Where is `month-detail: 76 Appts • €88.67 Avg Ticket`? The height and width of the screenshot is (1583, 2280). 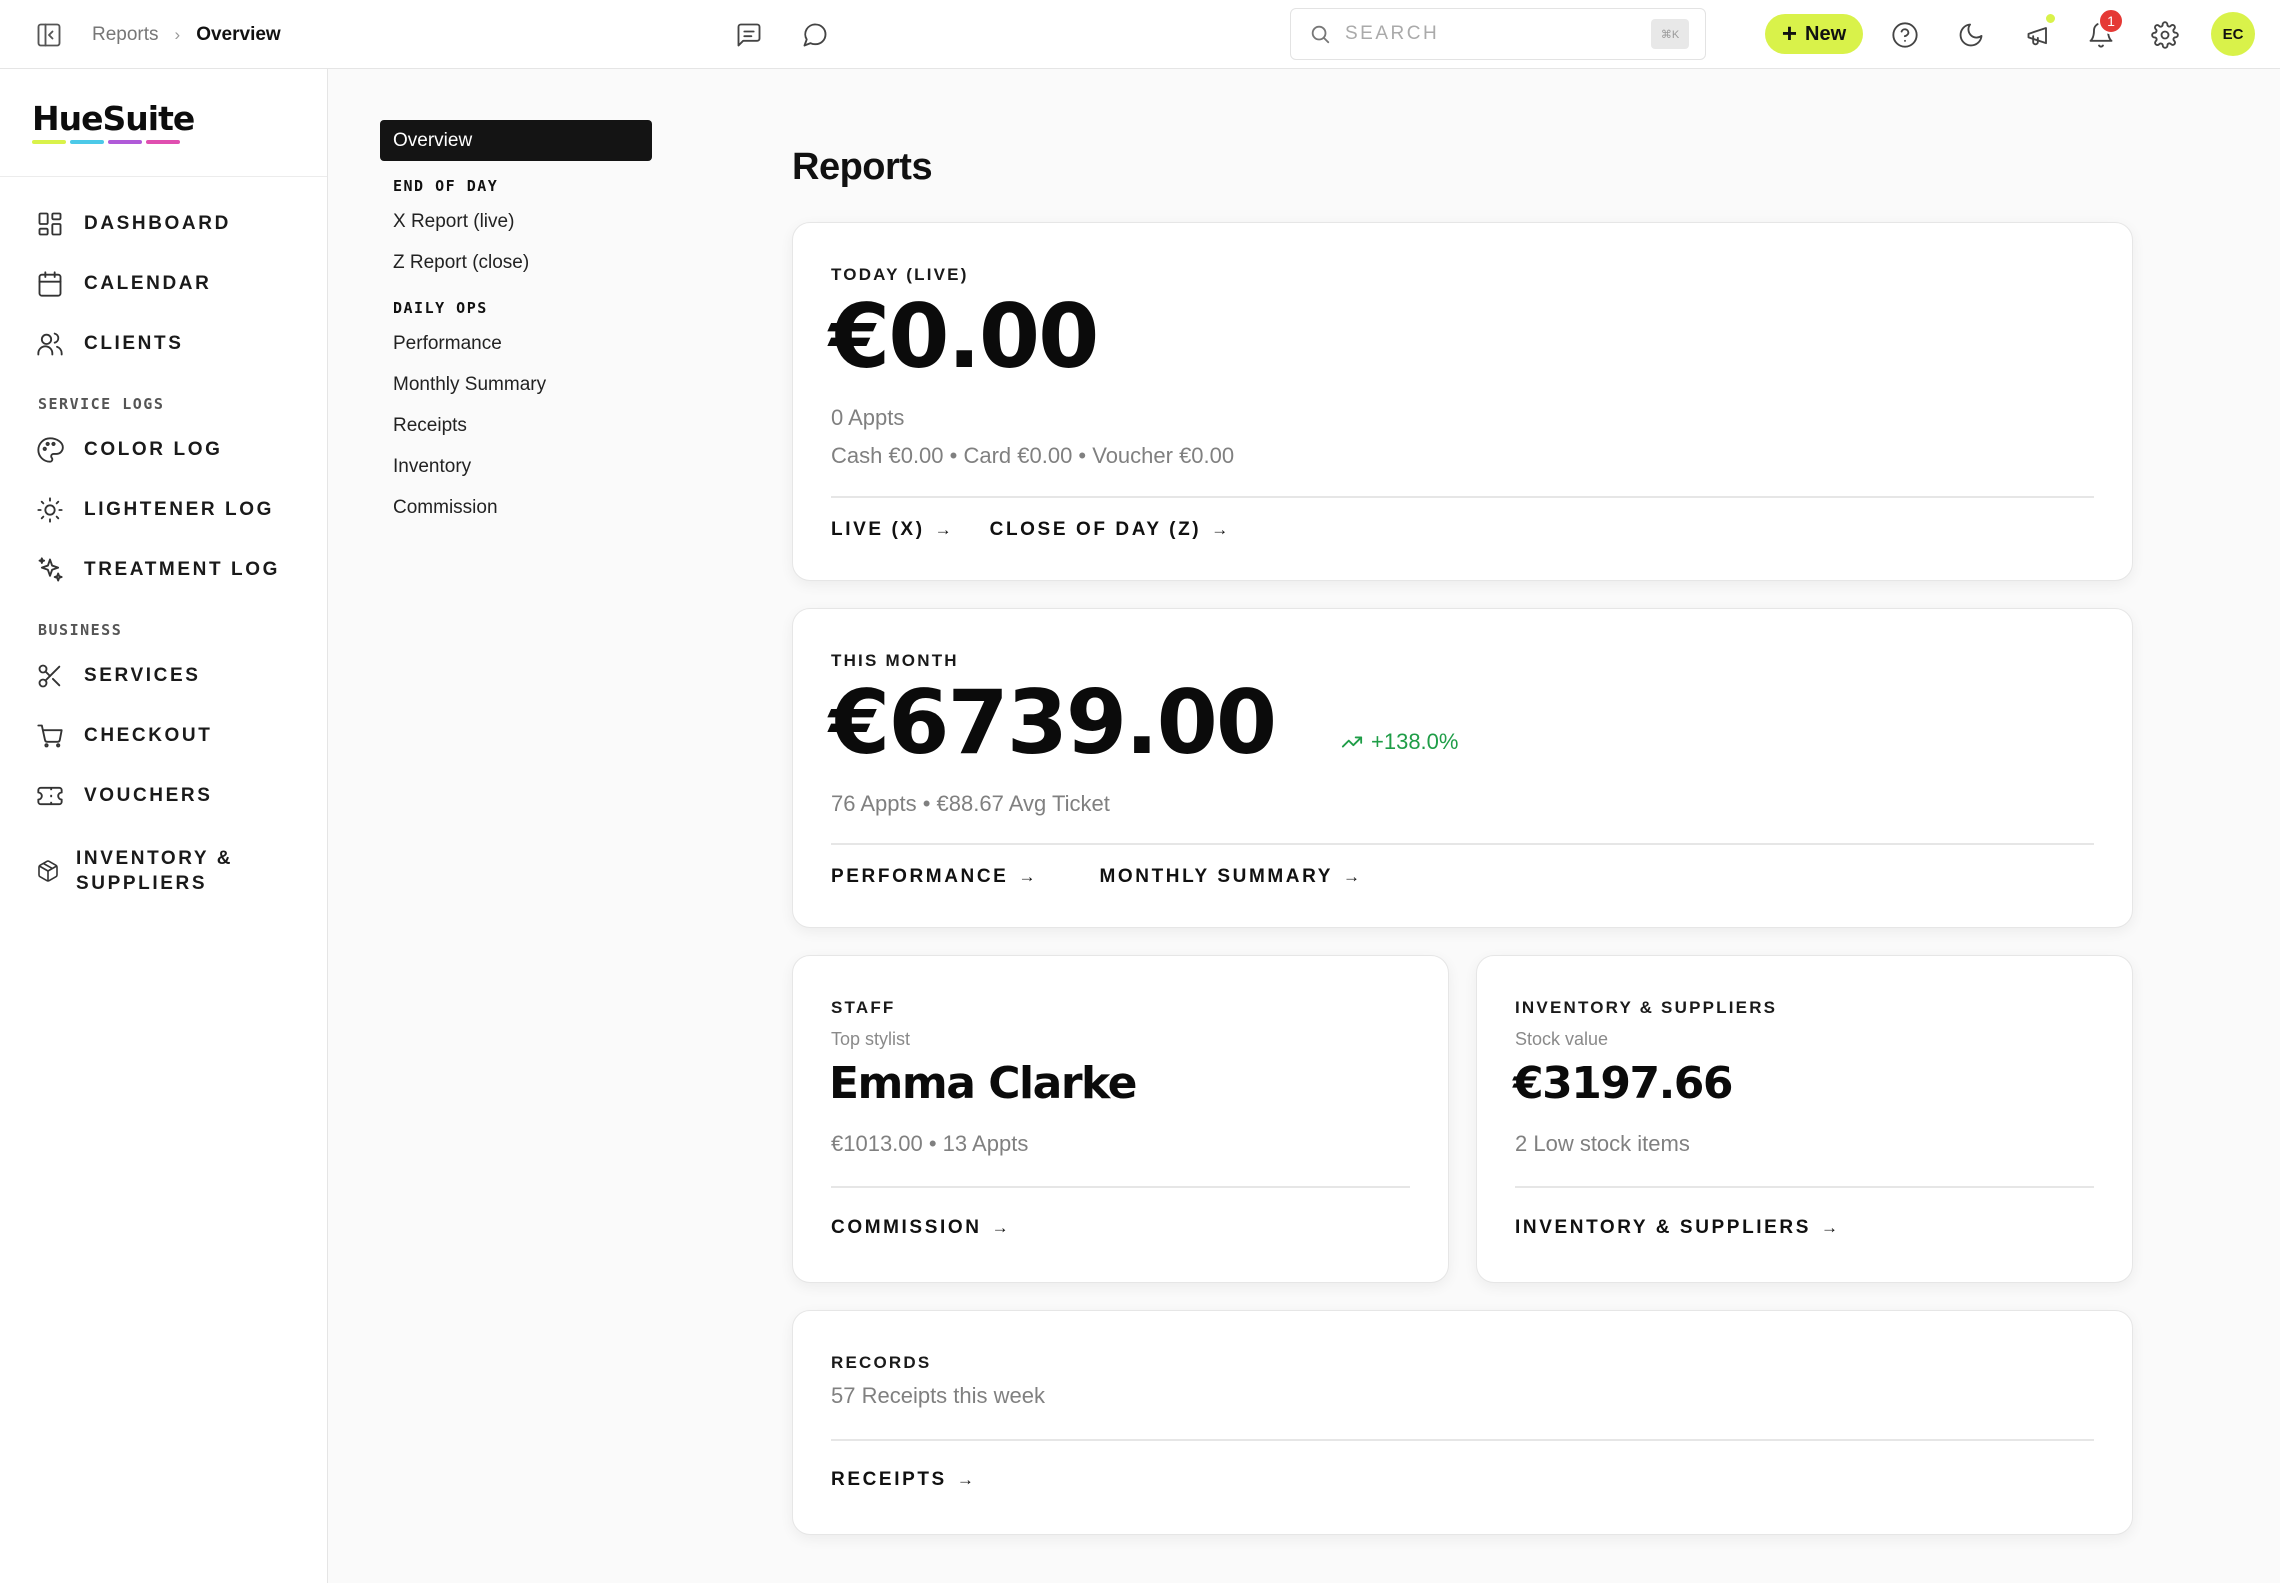 month-detail: 76 Appts • €88.67 Avg Ticket is located at coordinates (970, 803).